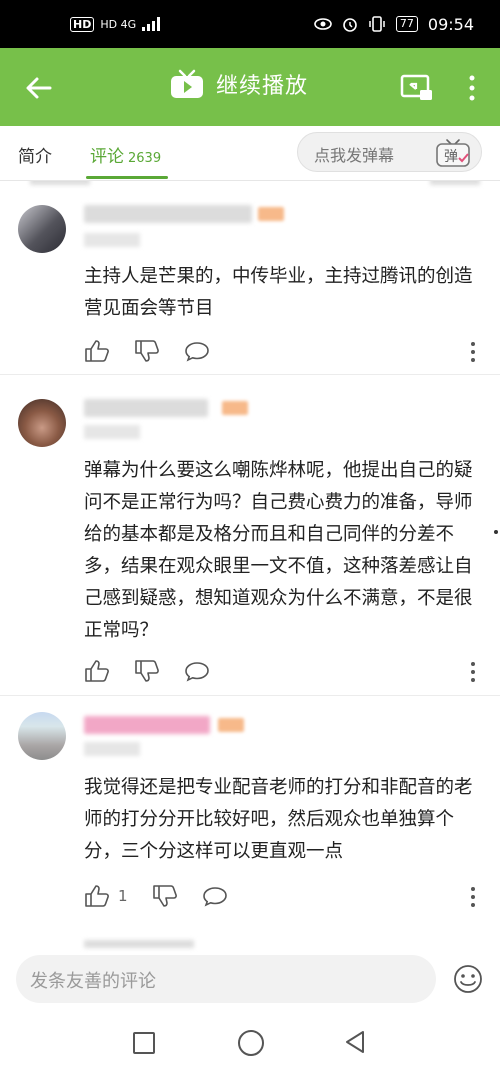 The image size is (500, 1069). Describe the element at coordinates (35, 154) in the screenshot. I see `tab-intro: 简介` at that location.